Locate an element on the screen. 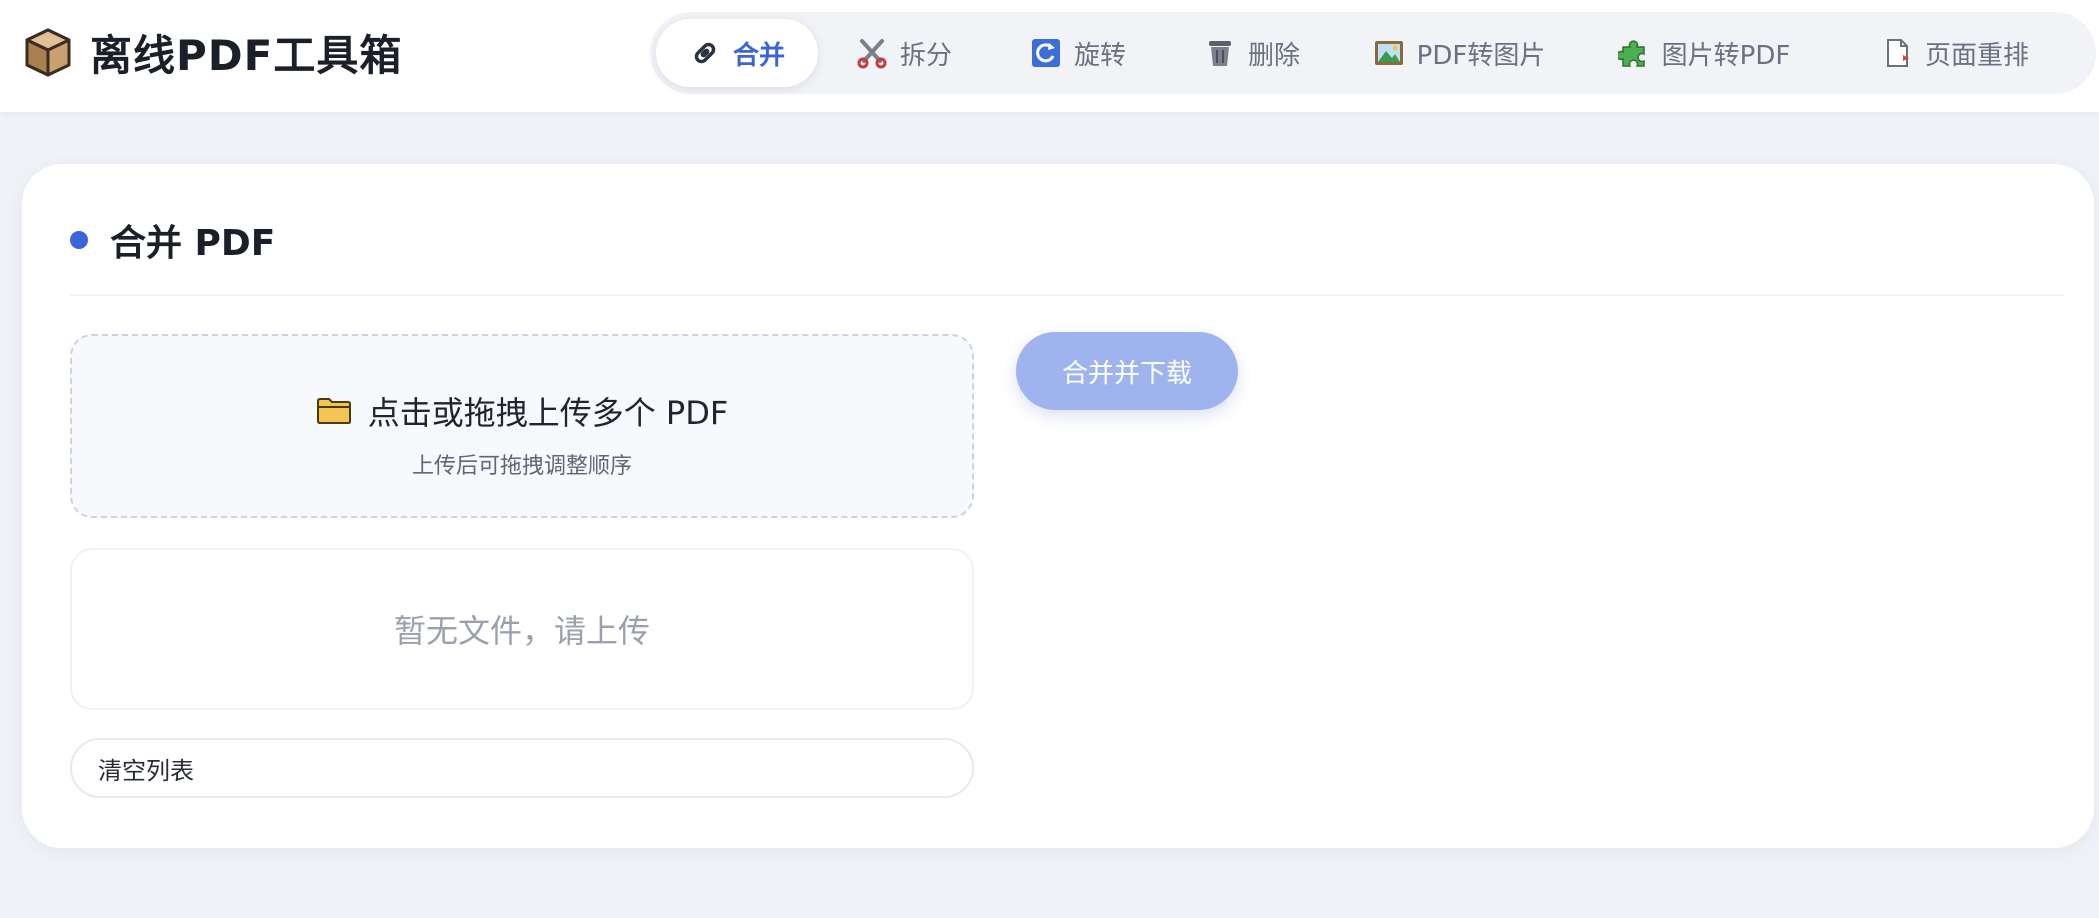 The image size is (2099, 918). tab-delete: 删除 is located at coordinates (1252, 53).